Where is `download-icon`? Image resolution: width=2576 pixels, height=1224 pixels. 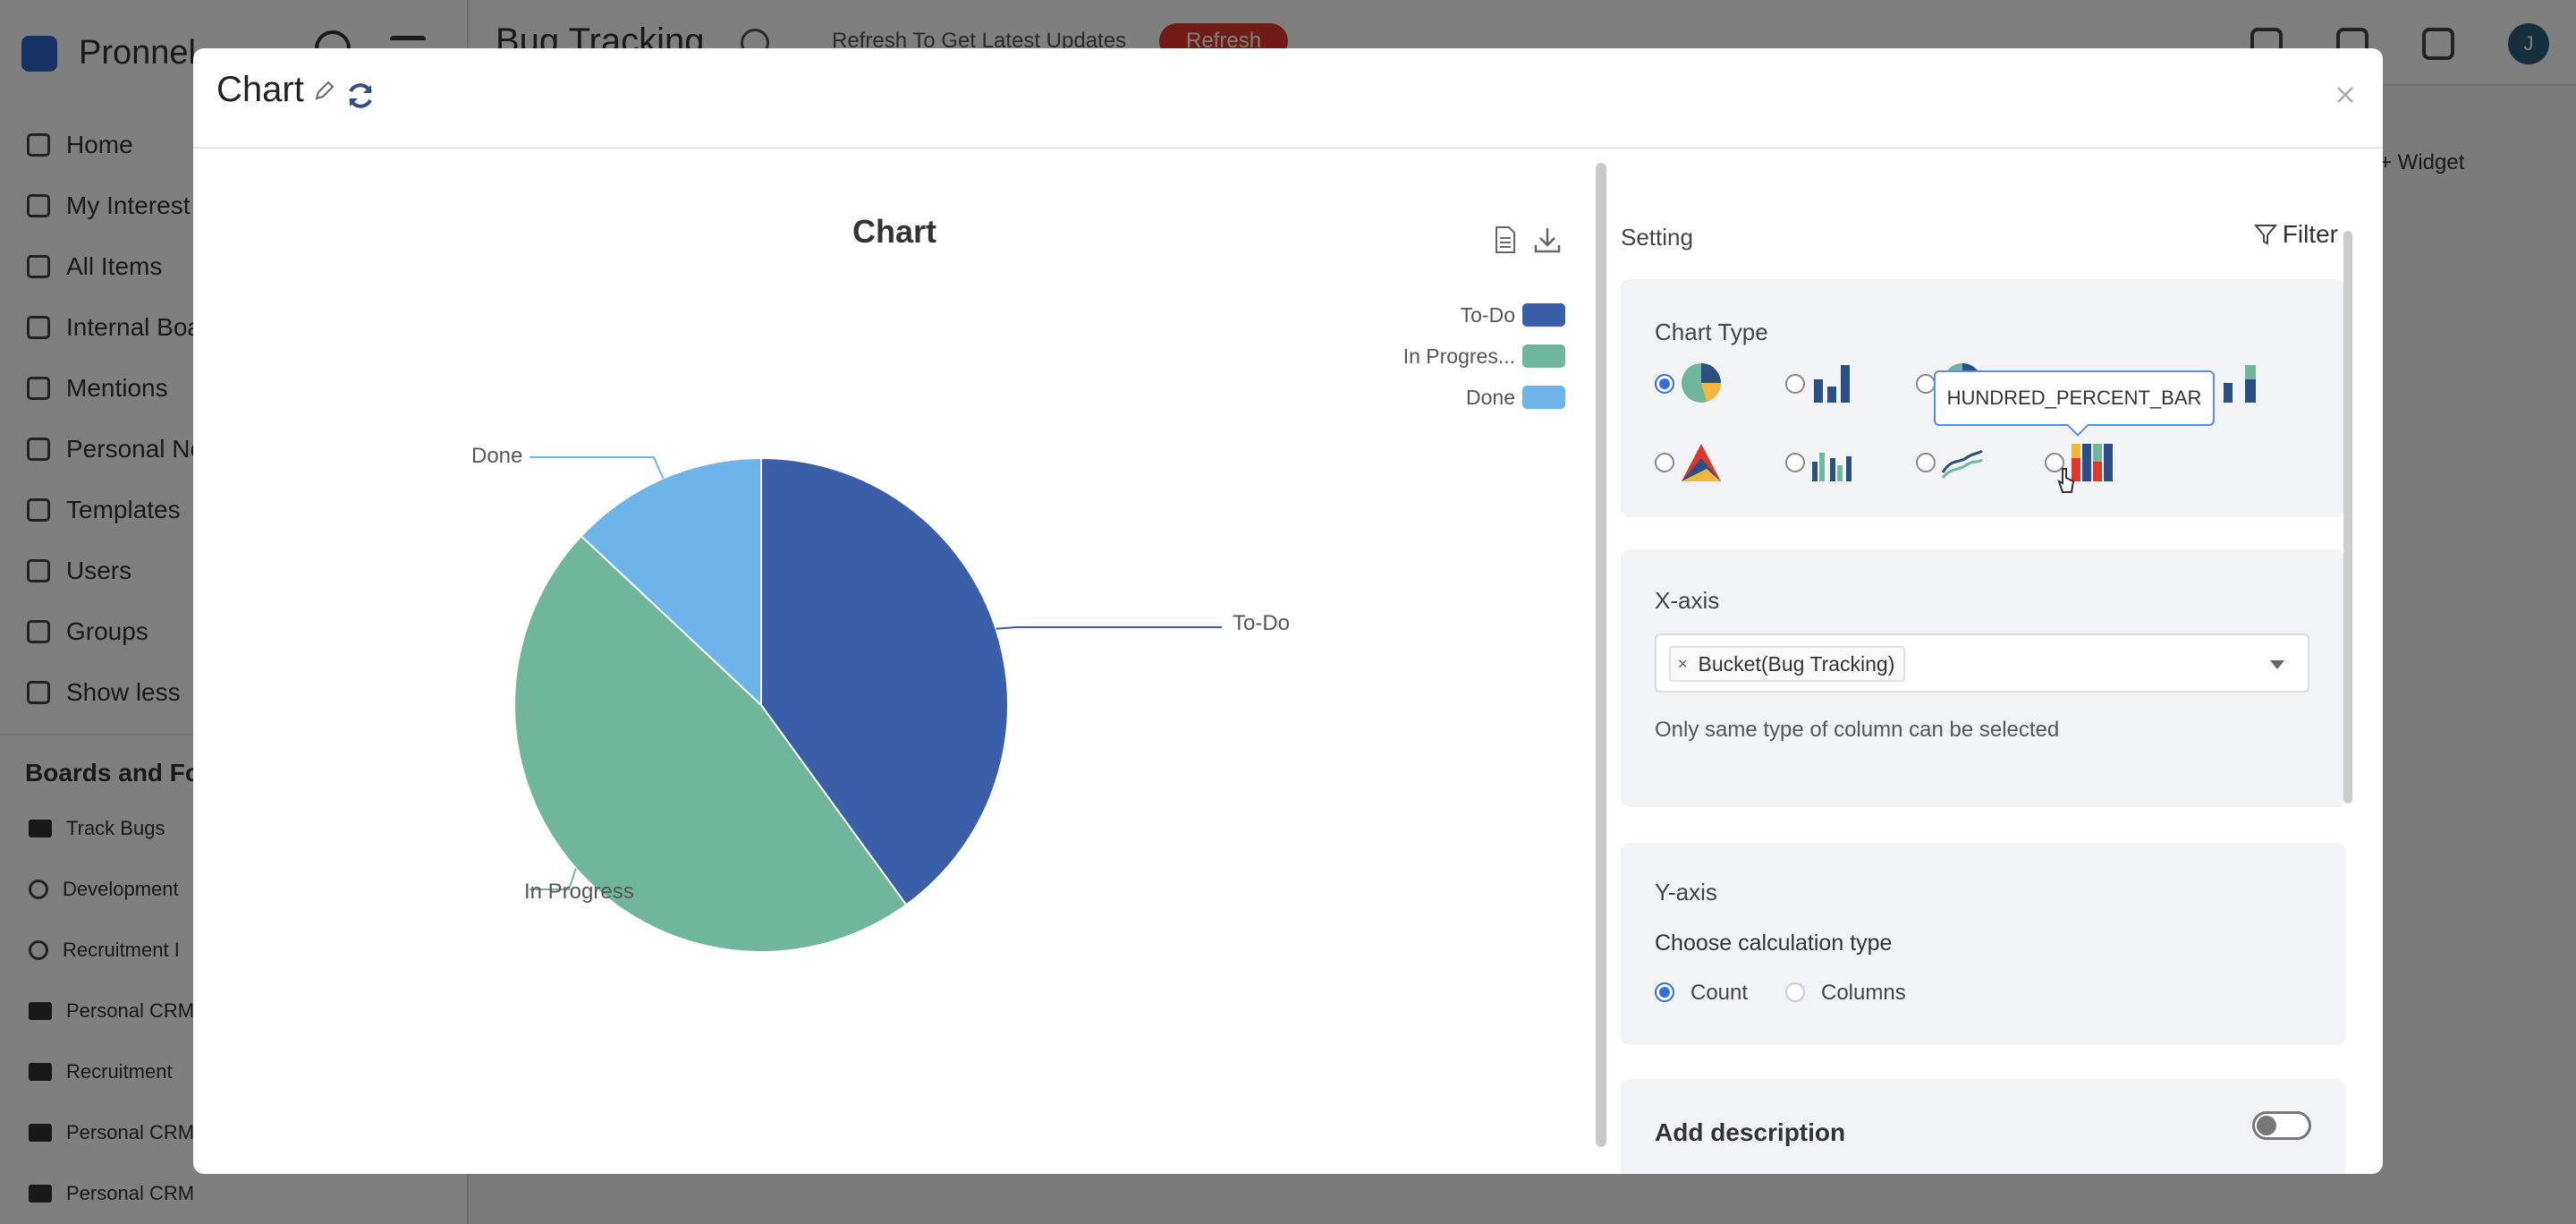 download-icon is located at coordinates (1547, 239).